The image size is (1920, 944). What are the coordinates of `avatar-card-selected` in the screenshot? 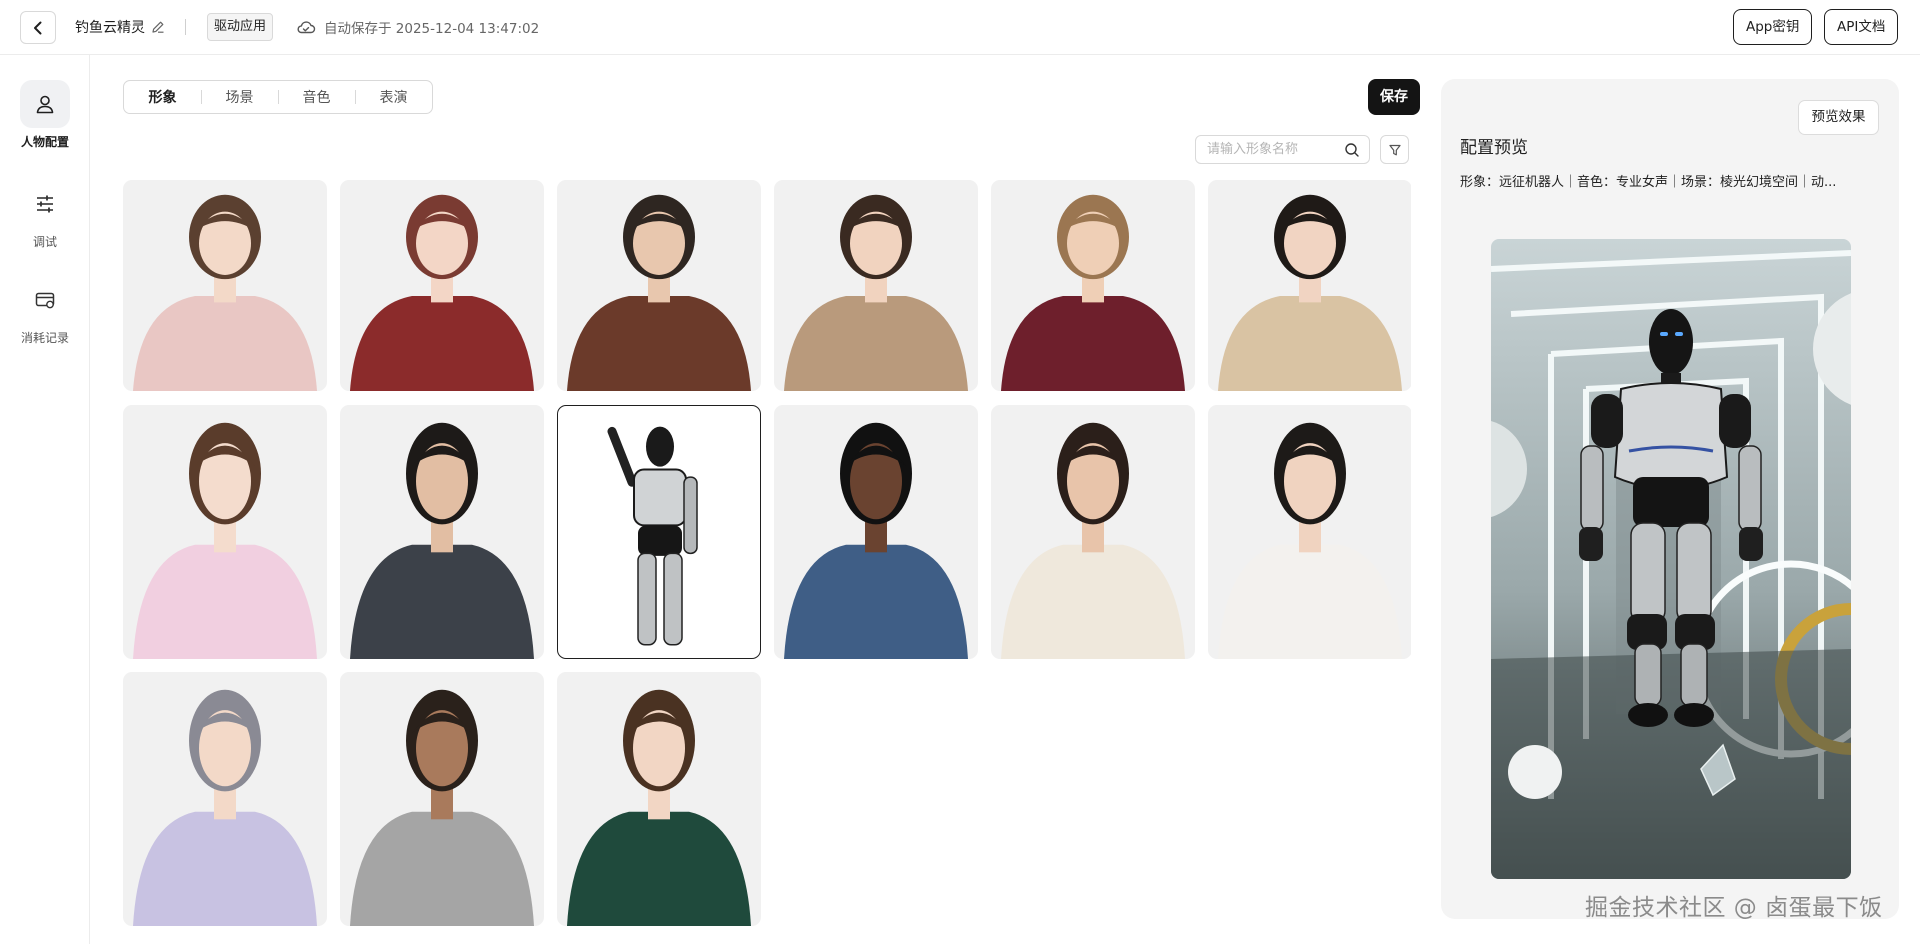 It's located at (659, 532).